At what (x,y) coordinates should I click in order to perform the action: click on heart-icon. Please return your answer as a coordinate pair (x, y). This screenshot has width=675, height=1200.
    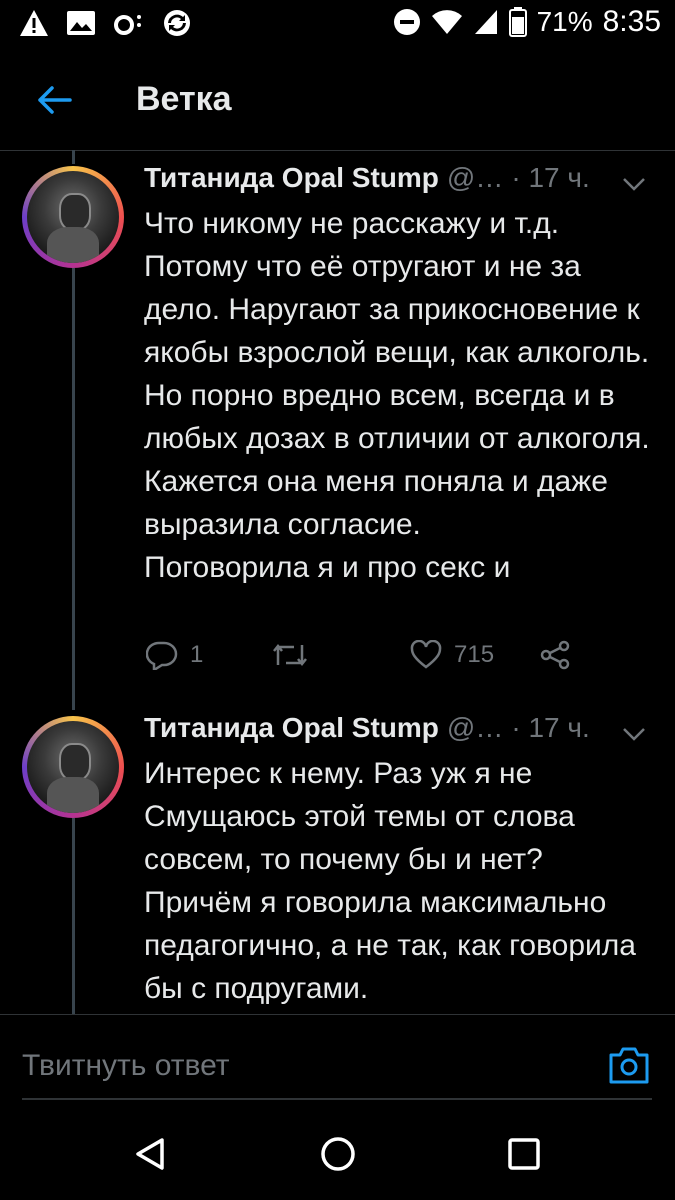
    Looking at the image, I should click on (426, 654).